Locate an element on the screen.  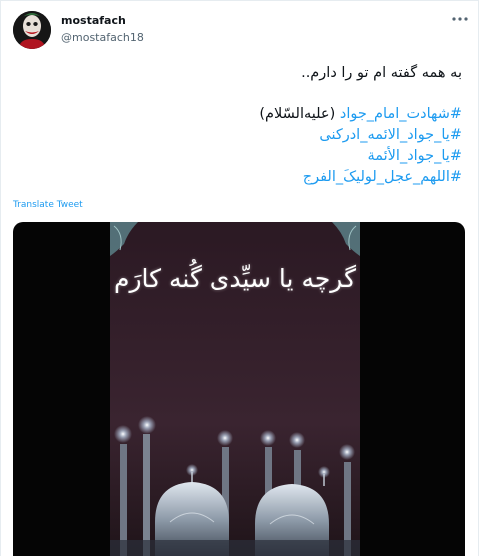
more-options-icon is located at coordinates (460, 19).